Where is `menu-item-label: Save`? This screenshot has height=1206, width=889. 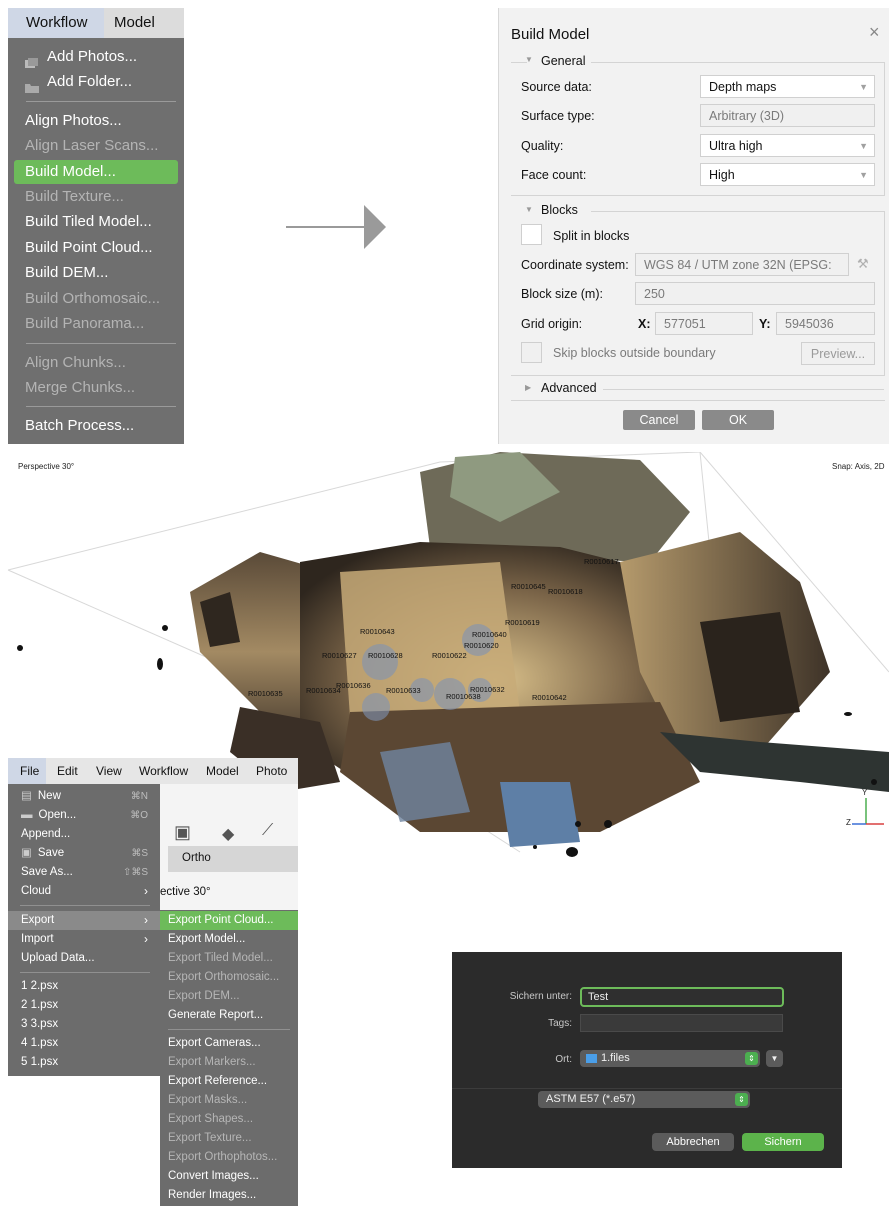
menu-item-label: Save is located at coordinates (51, 853).